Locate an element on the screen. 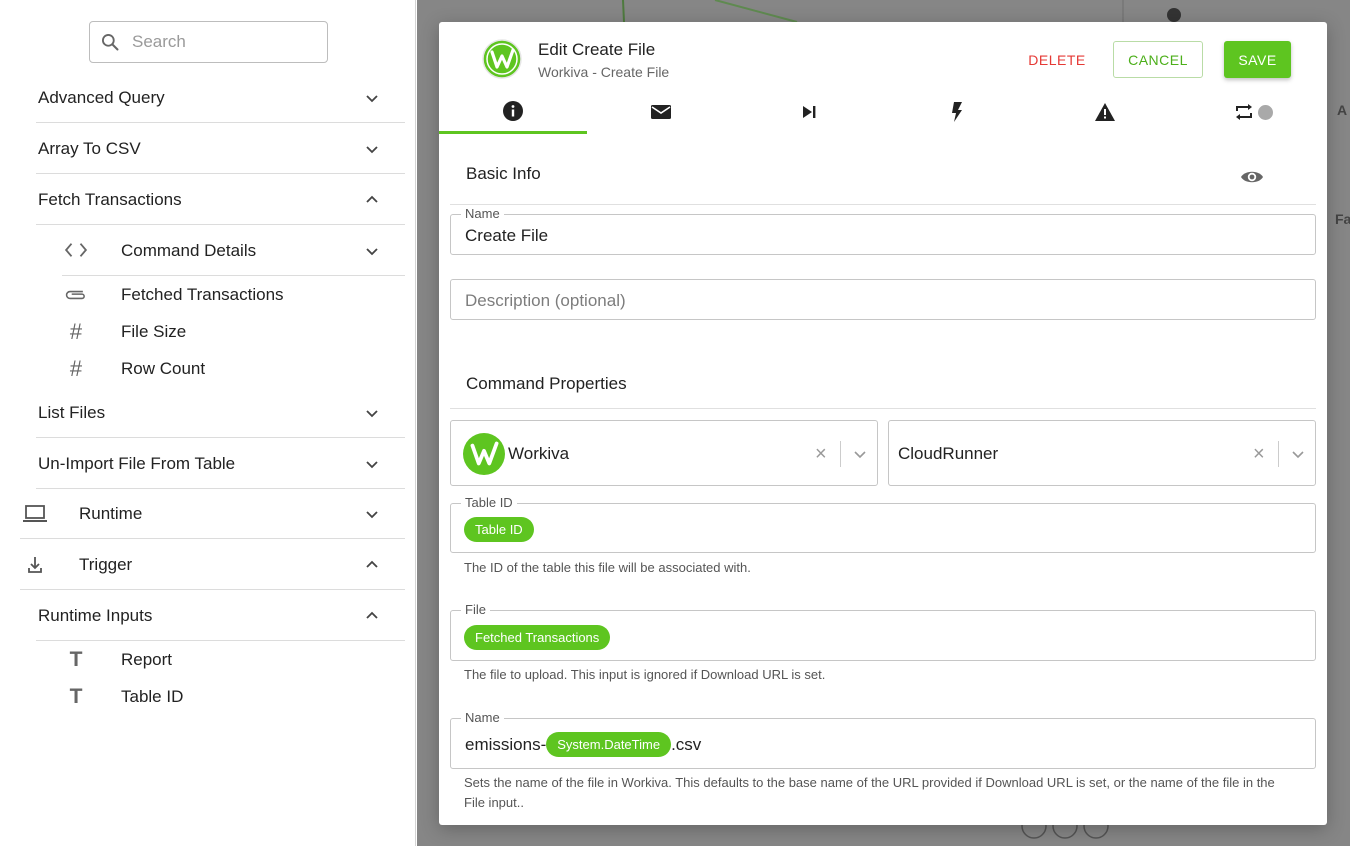  field-label: File is located at coordinates (475, 609).